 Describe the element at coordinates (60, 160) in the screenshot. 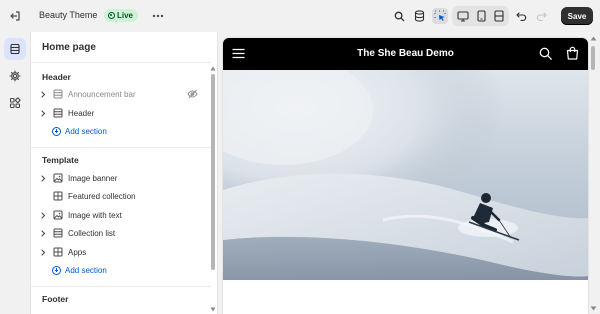

I see `template-group-label: Template` at that location.